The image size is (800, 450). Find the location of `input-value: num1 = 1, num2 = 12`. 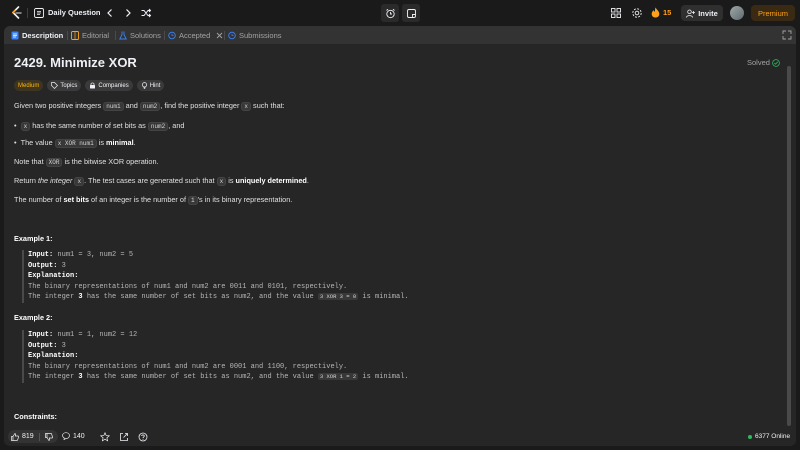

input-value: num1 = 1, num2 = 12 is located at coordinates (95, 335).